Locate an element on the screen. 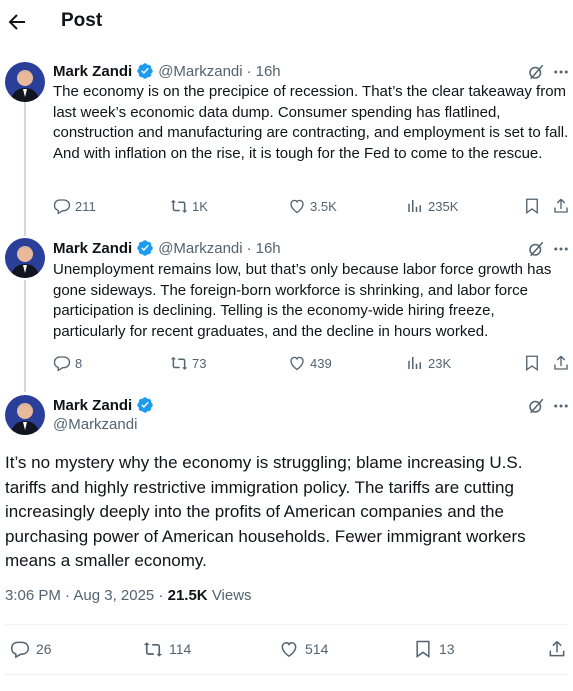 The height and width of the screenshot is (691, 573). views-button: 23K is located at coordinates (428, 363).